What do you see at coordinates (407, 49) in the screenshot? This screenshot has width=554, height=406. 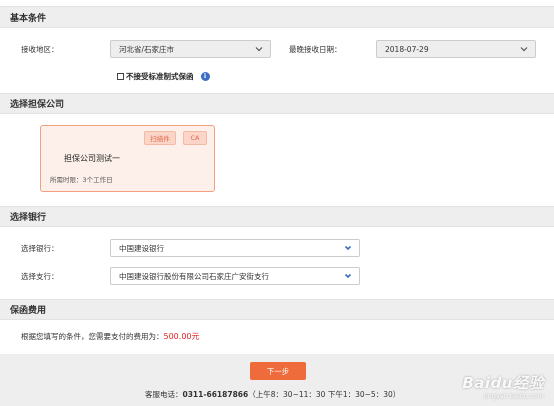 I see `date-value: 2018-07-29` at bounding box center [407, 49].